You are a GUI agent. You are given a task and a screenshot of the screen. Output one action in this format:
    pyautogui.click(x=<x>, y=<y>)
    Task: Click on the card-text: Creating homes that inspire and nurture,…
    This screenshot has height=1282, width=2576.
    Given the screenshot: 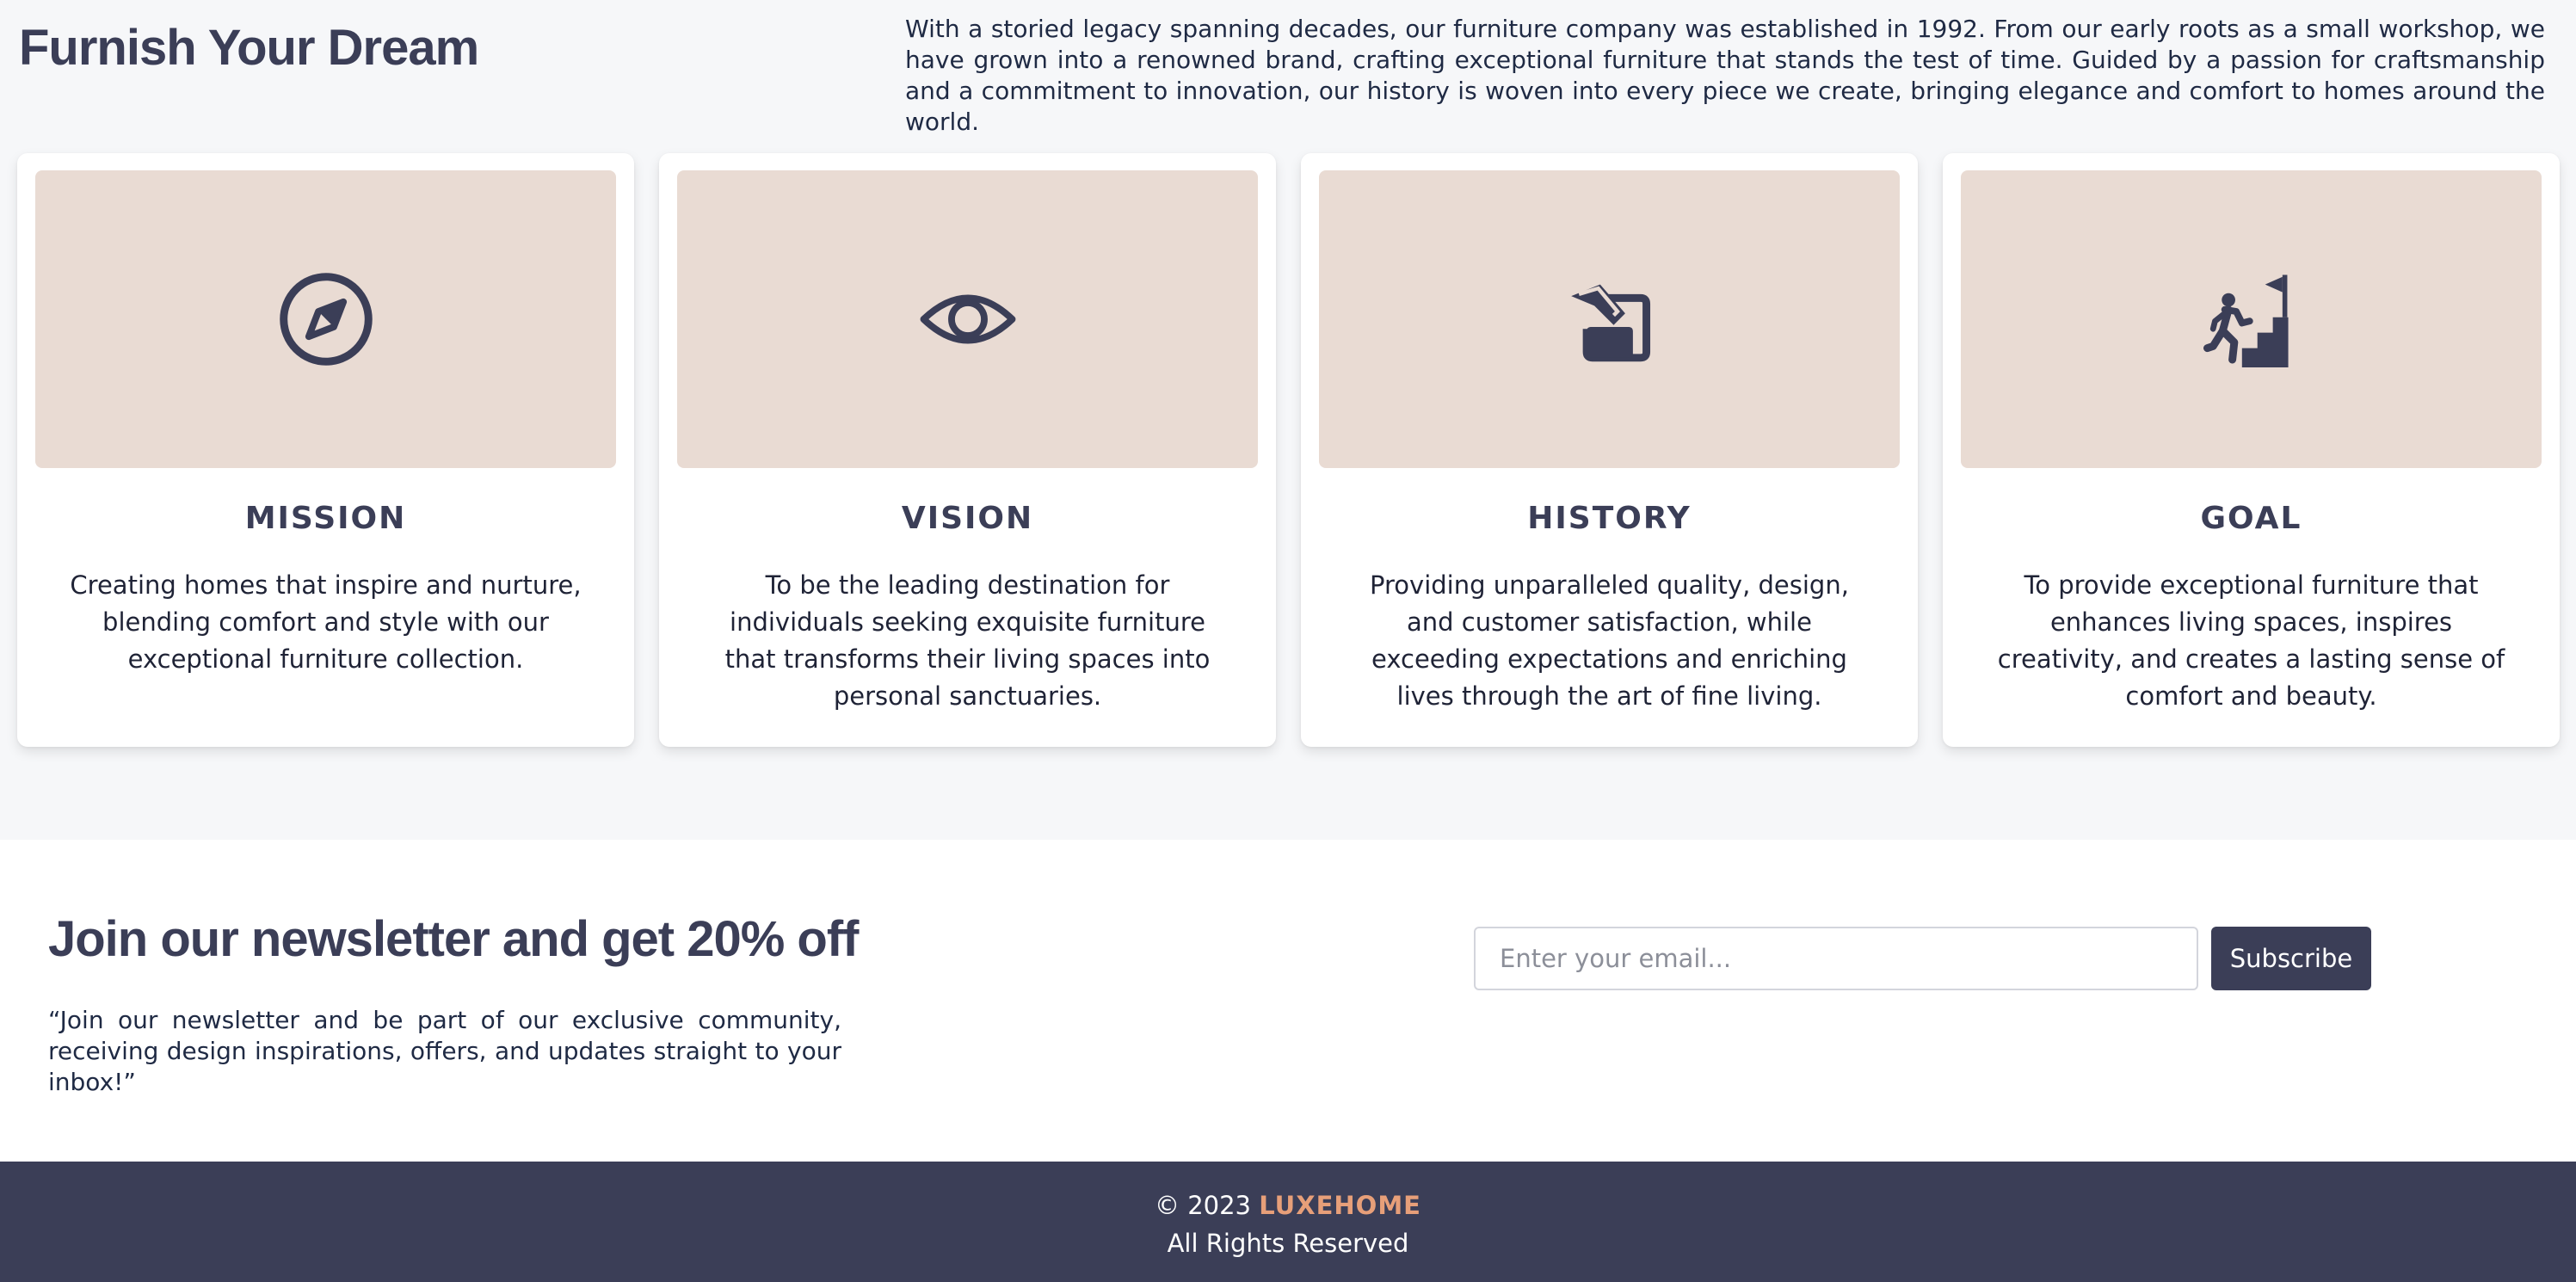 What is the action you would take?
    pyautogui.click(x=326, y=622)
    